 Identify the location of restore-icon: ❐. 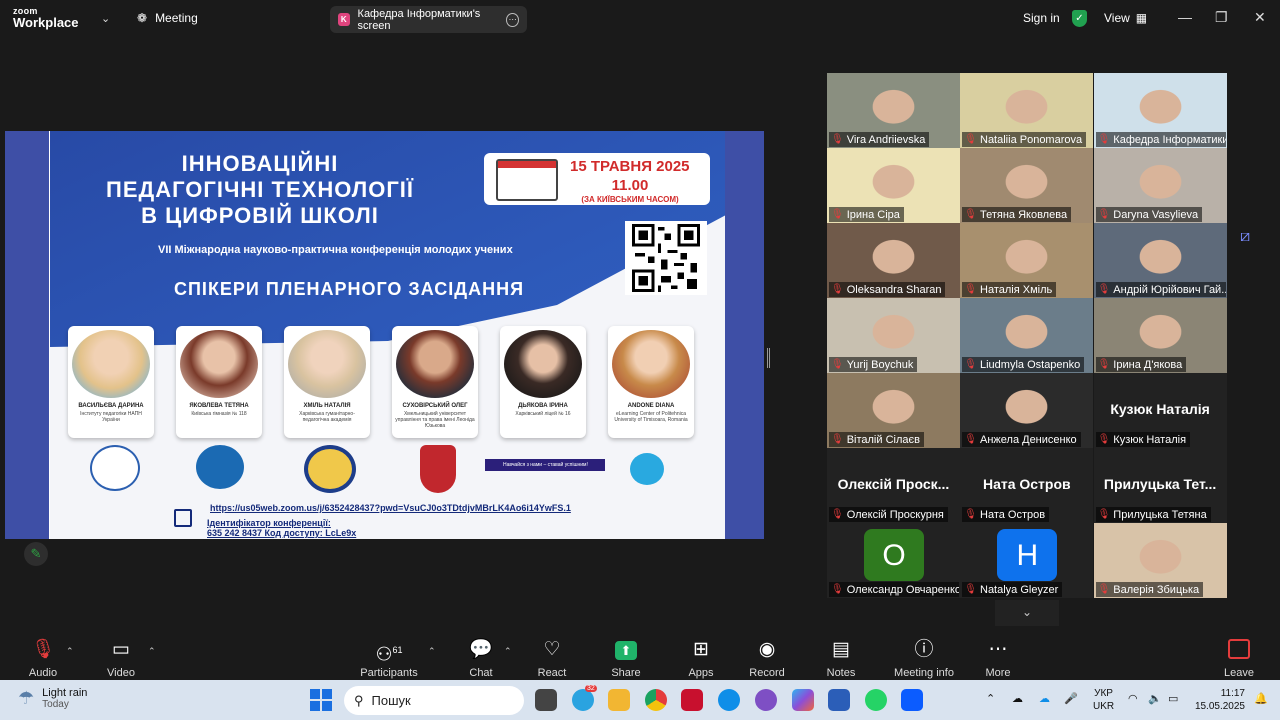
(1221, 17).